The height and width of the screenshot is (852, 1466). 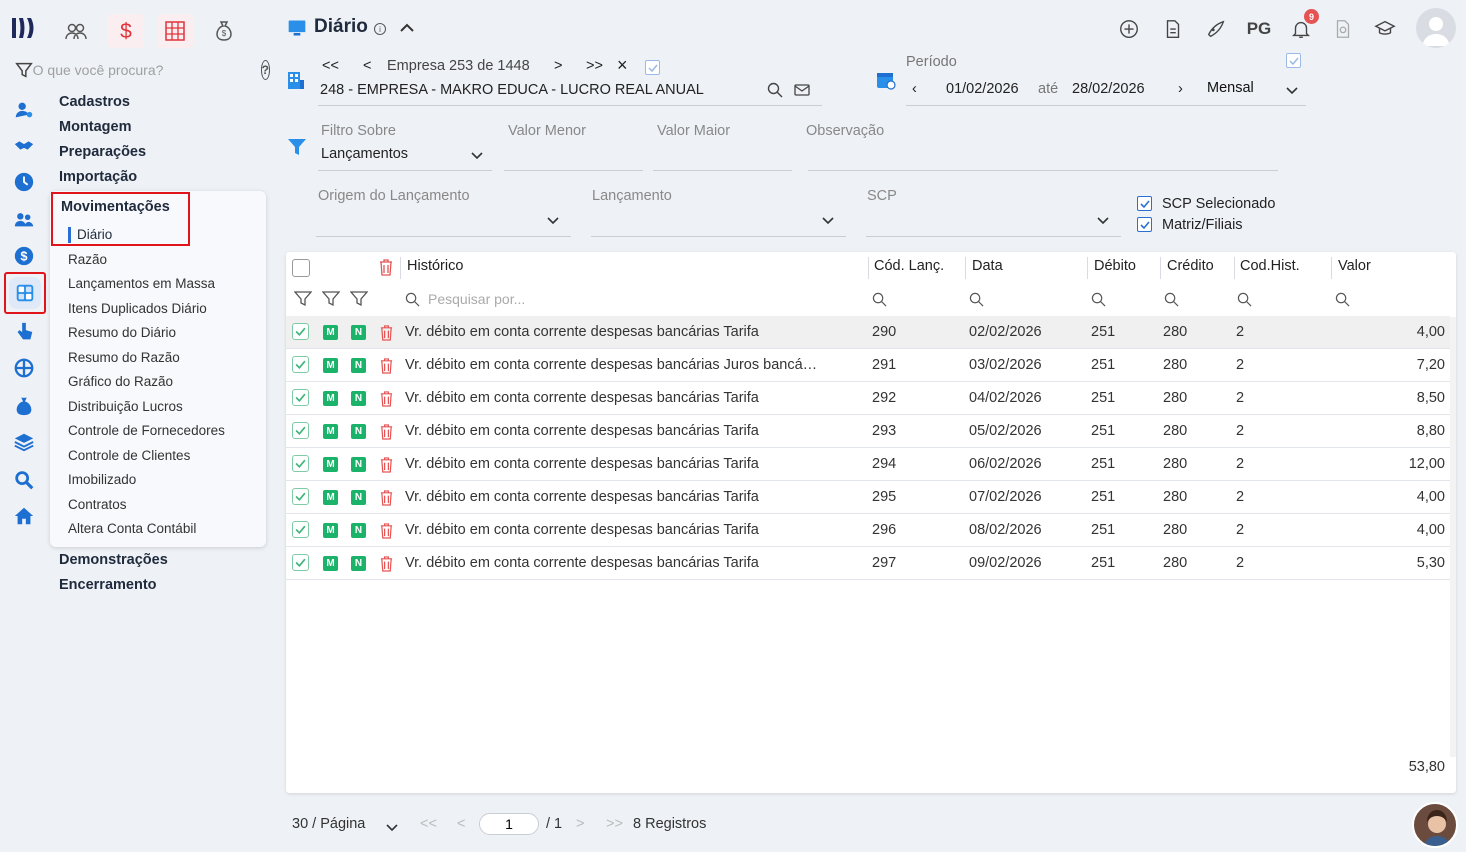 I want to click on scp-chevron-icon, so click(x=1103, y=221).